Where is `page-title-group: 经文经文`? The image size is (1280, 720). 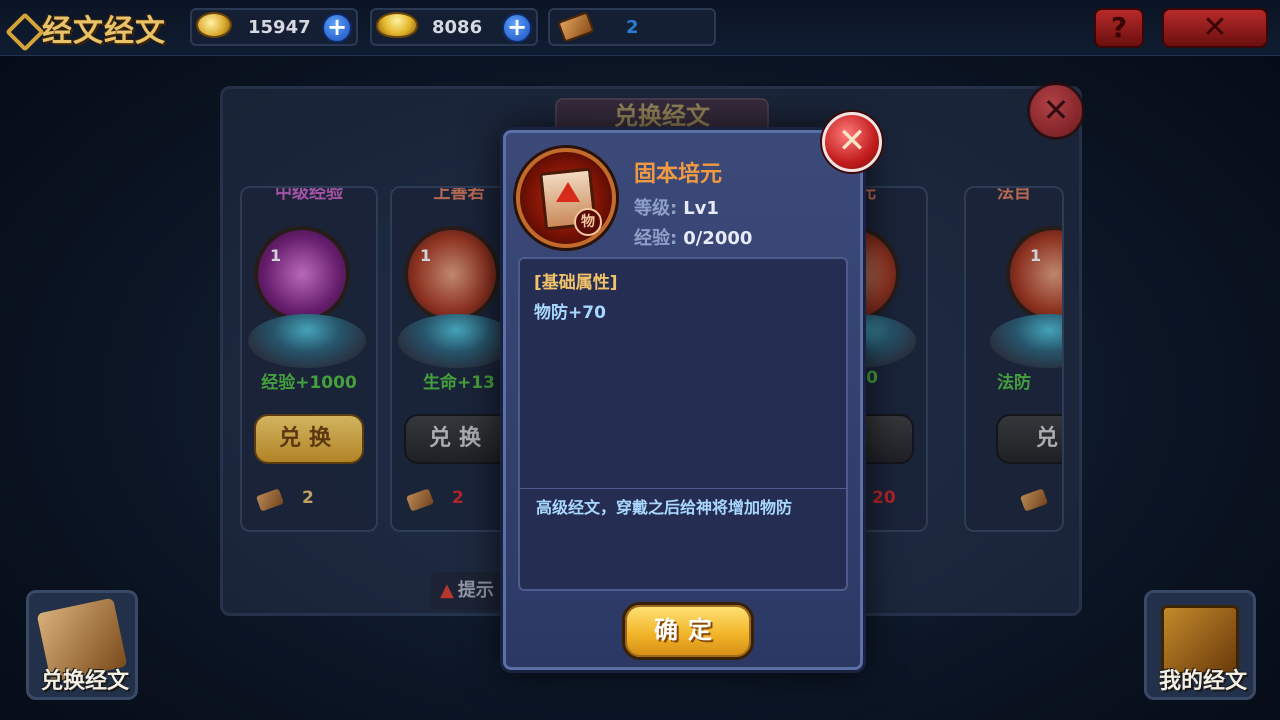 page-title-group: 经文经文 is located at coordinates (86, 28).